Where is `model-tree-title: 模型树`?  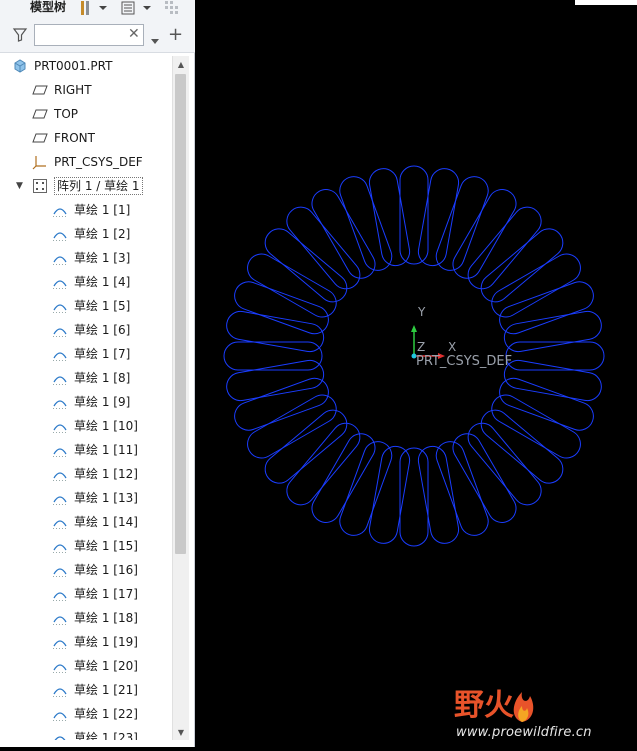
model-tree-title: 模型树 is located at coordinates (48, 7).